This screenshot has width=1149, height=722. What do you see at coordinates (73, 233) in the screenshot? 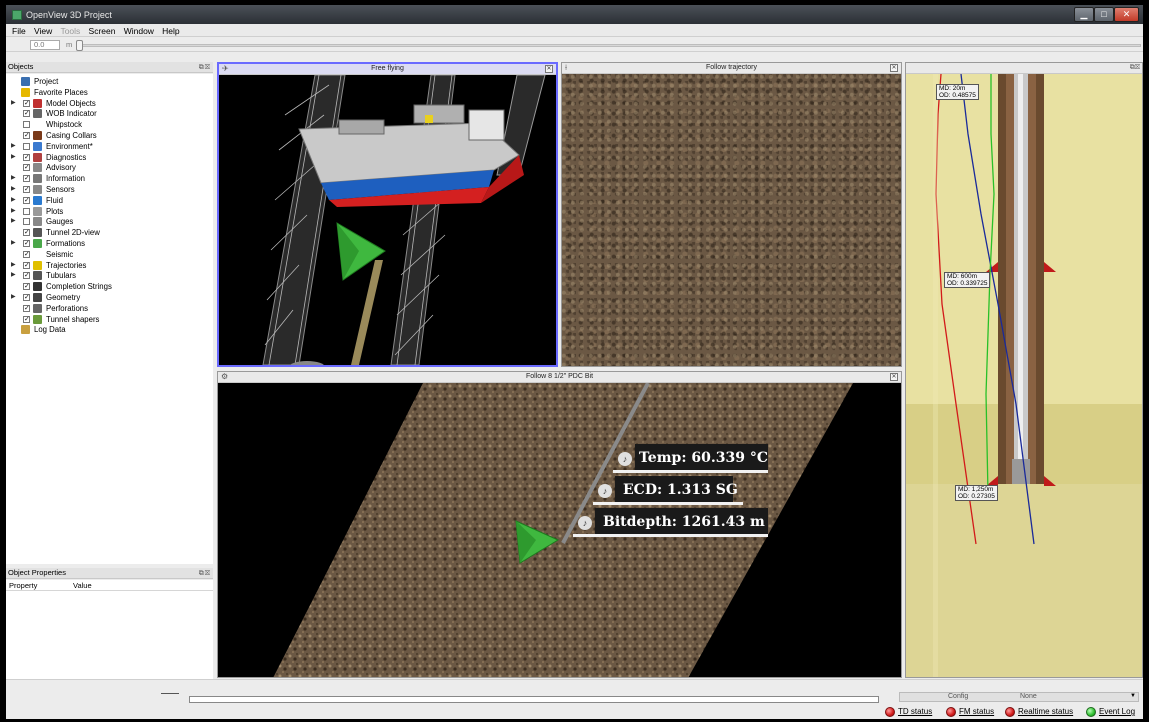
I see `tree-item-label: Tunnel 2D-view` at bounding box center [73, 233].